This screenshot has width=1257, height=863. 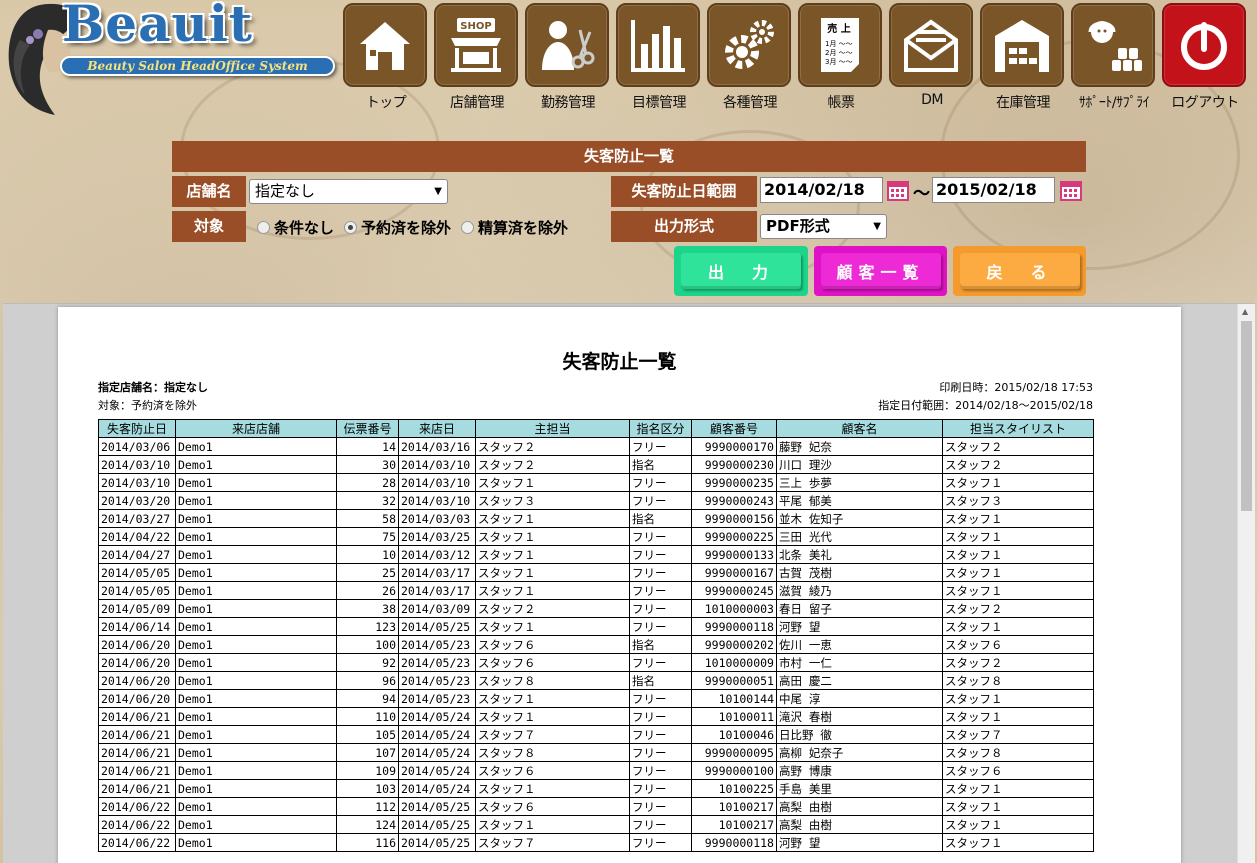 I want to click on output-format-label: 出力形式, so click(x=684, y=226).